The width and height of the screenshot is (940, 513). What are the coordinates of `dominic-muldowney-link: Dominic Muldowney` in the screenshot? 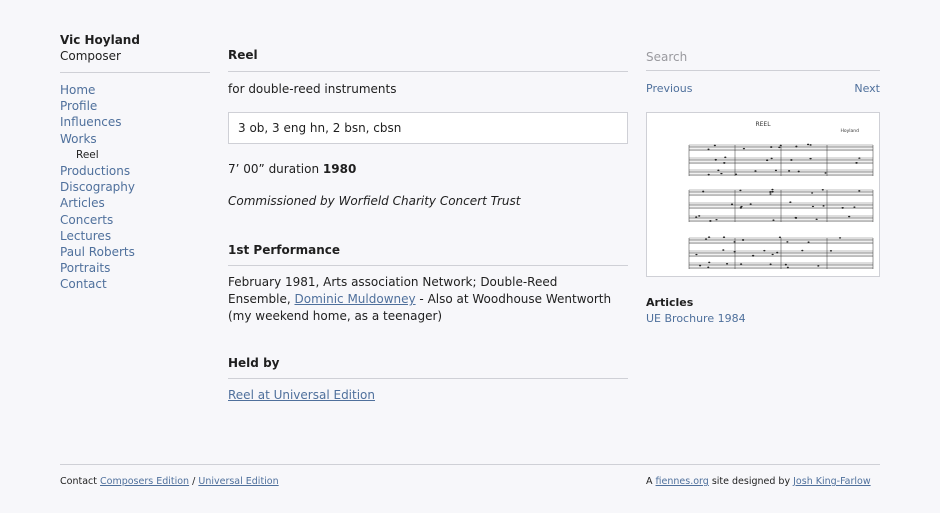 It's located at (354, 299).